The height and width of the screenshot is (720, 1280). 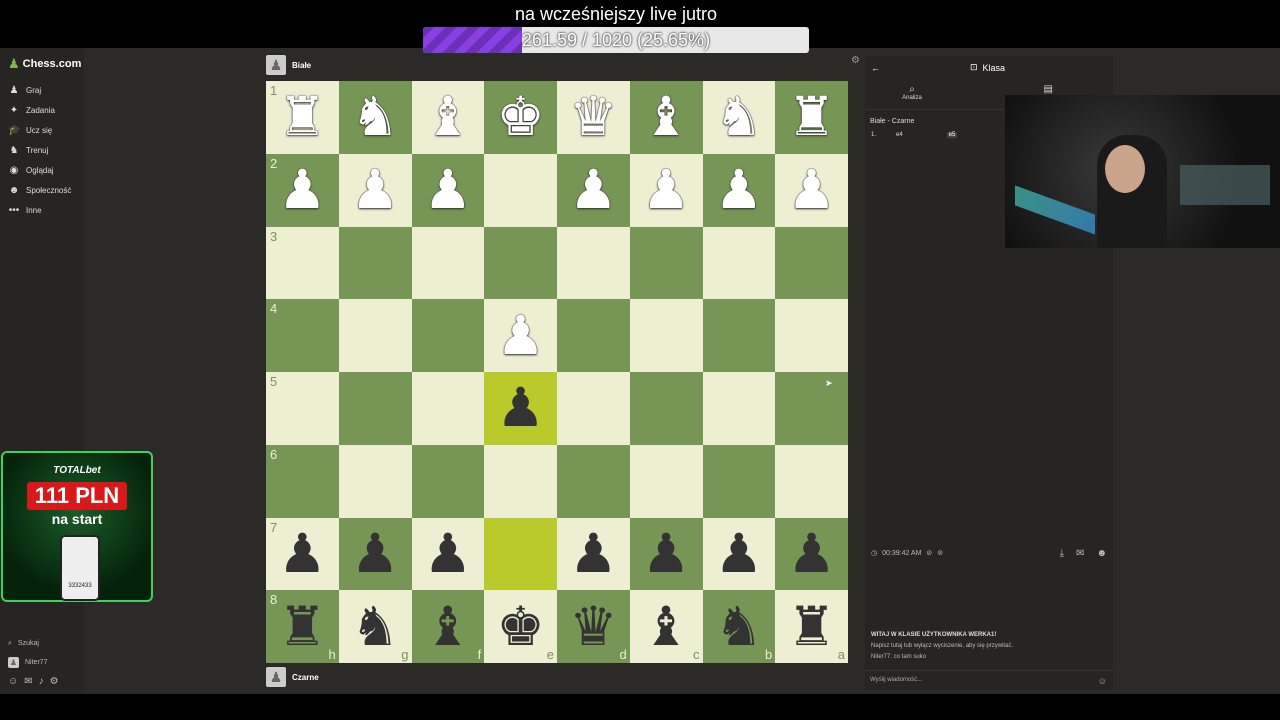 I want to click on sidebar-item-6: ••• Inne, so click(x=39, y=210).